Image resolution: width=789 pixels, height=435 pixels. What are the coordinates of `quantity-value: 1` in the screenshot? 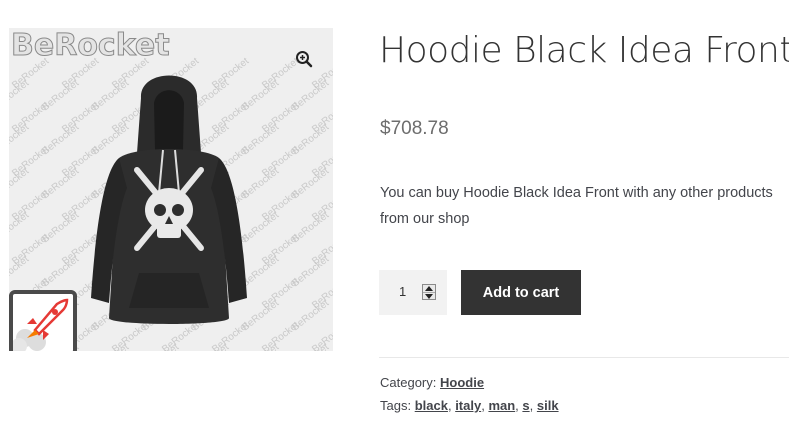 It's located at (402, 291).